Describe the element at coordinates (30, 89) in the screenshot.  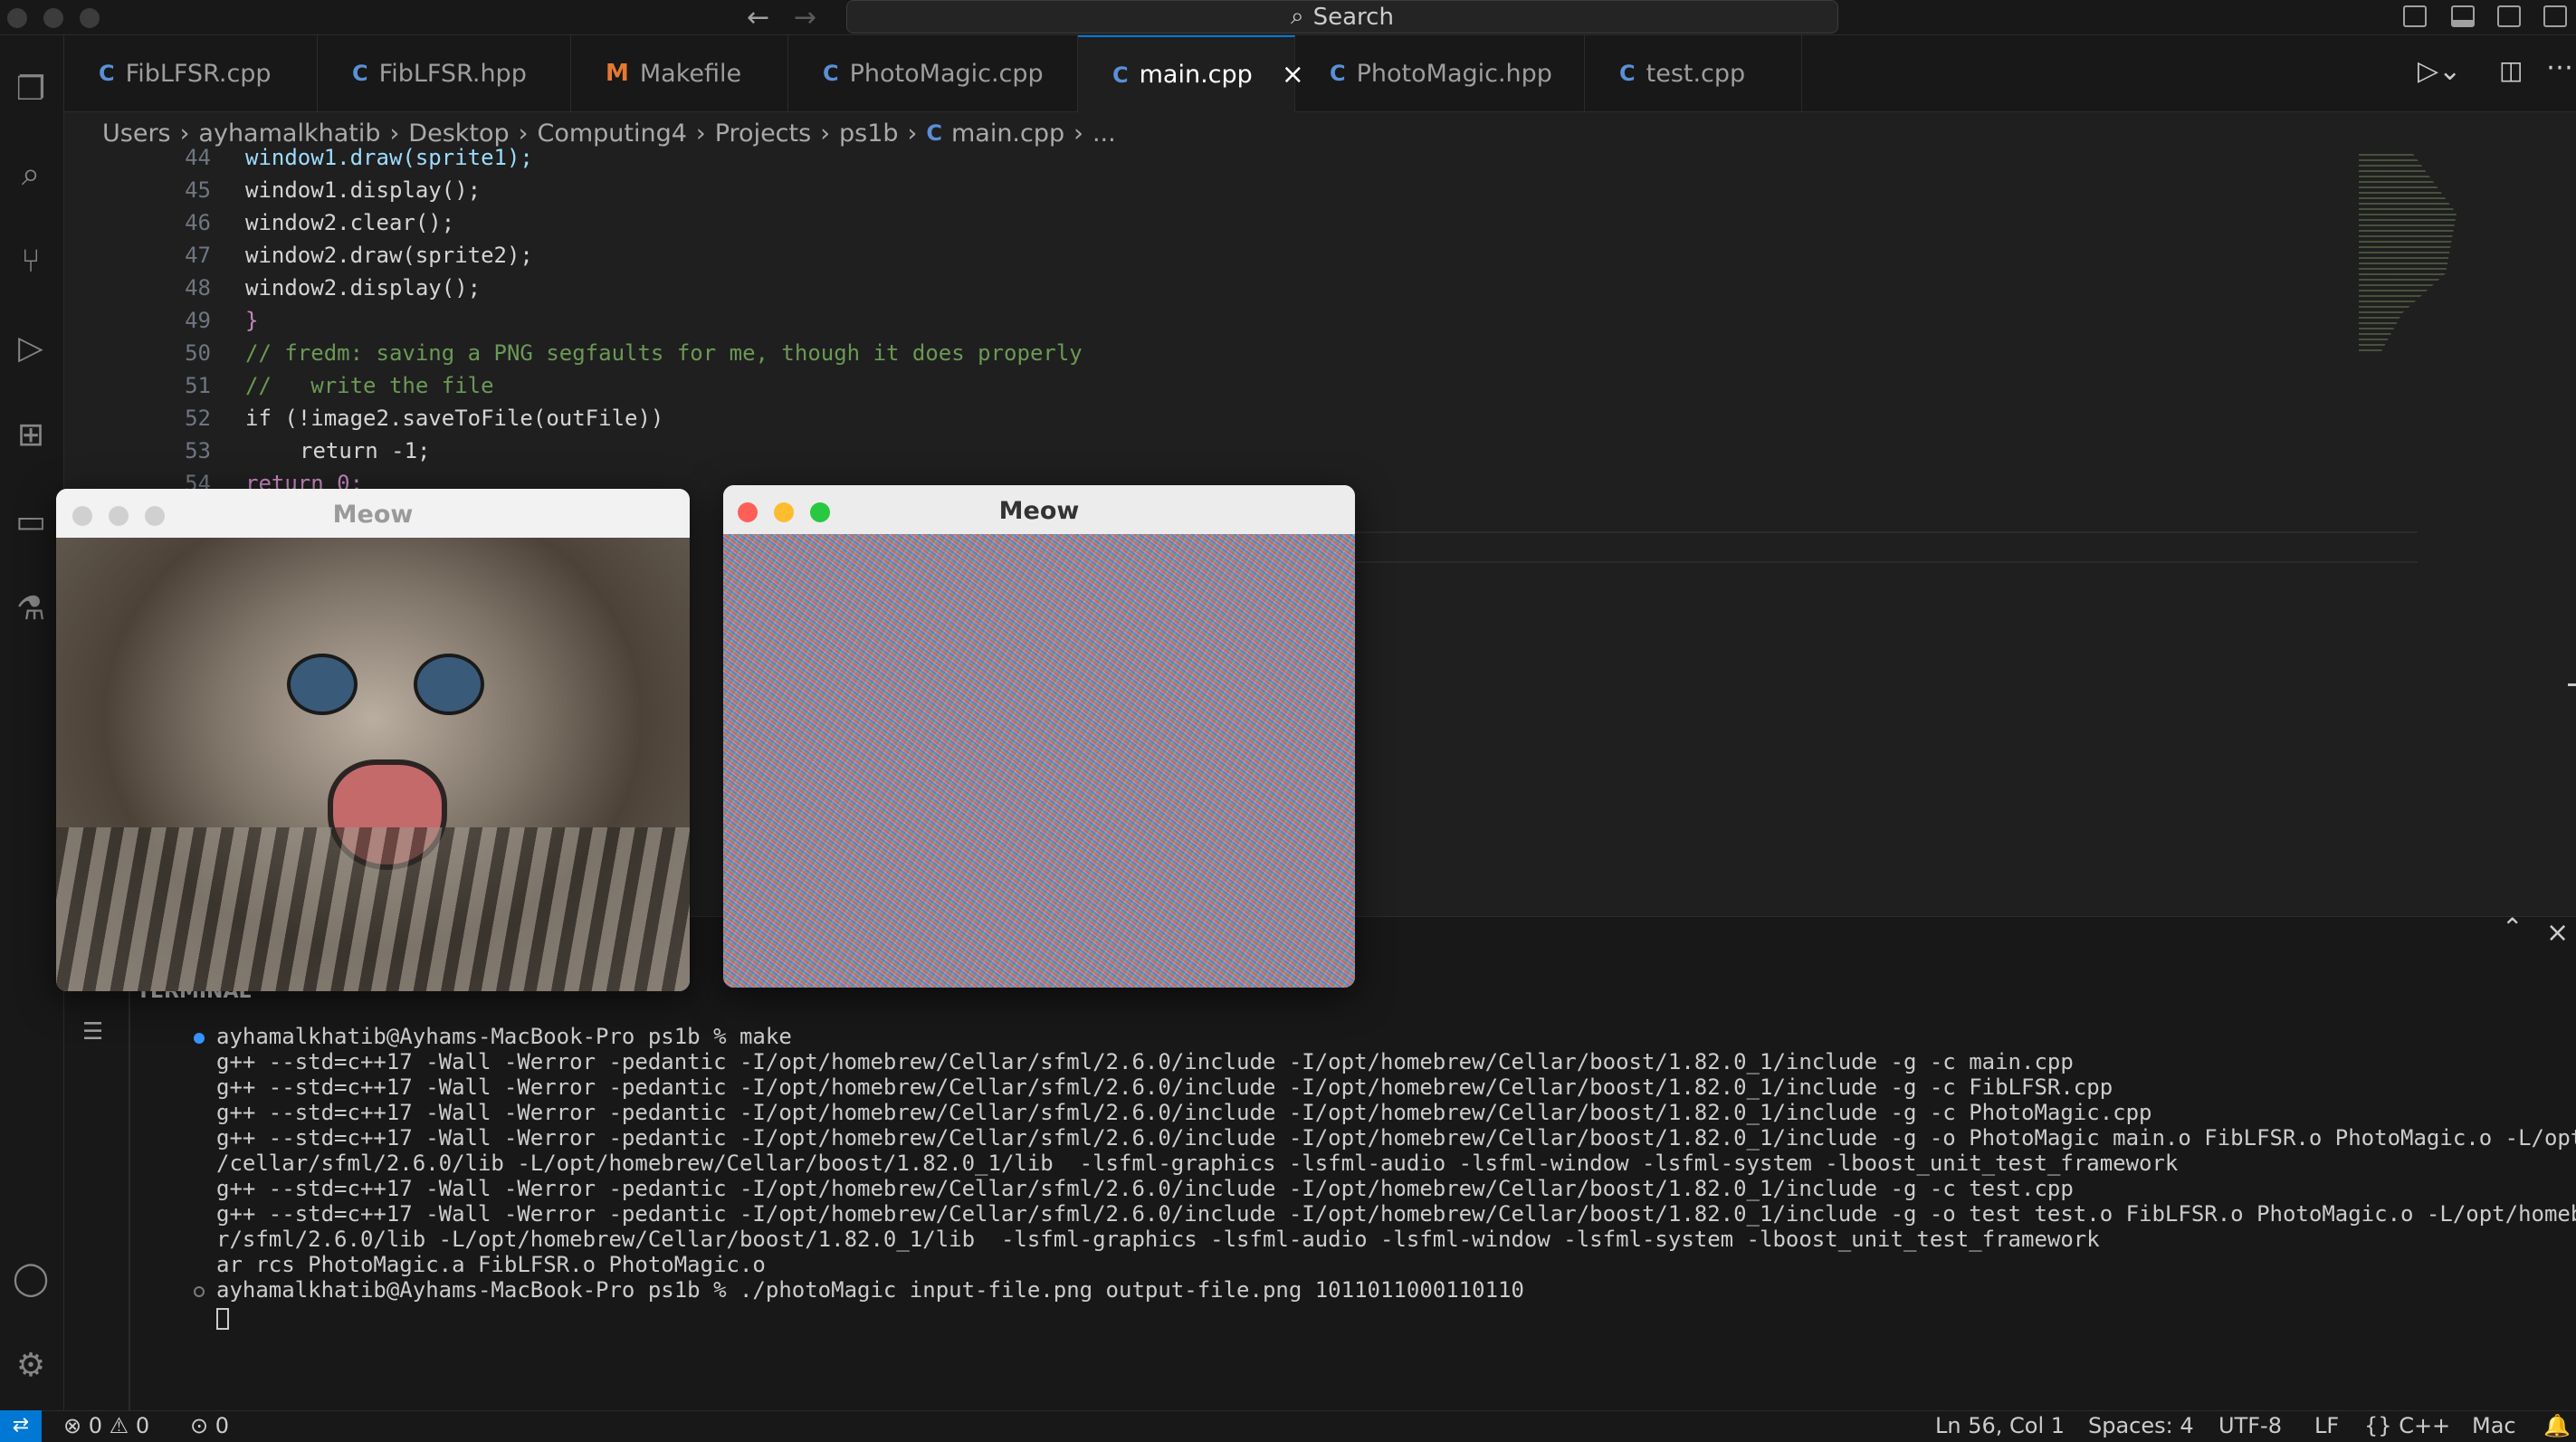
I see `explorer-icon: ❐` at that location.